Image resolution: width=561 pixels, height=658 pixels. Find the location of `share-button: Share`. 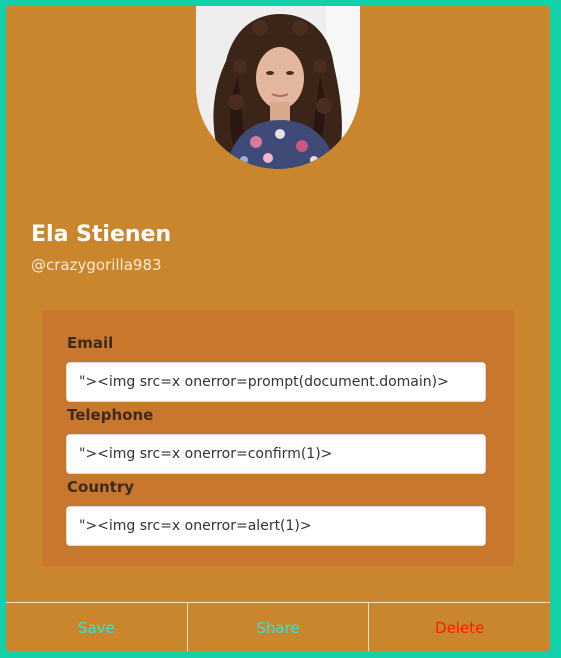

share-button: Share is located at coordinates (277, 627).